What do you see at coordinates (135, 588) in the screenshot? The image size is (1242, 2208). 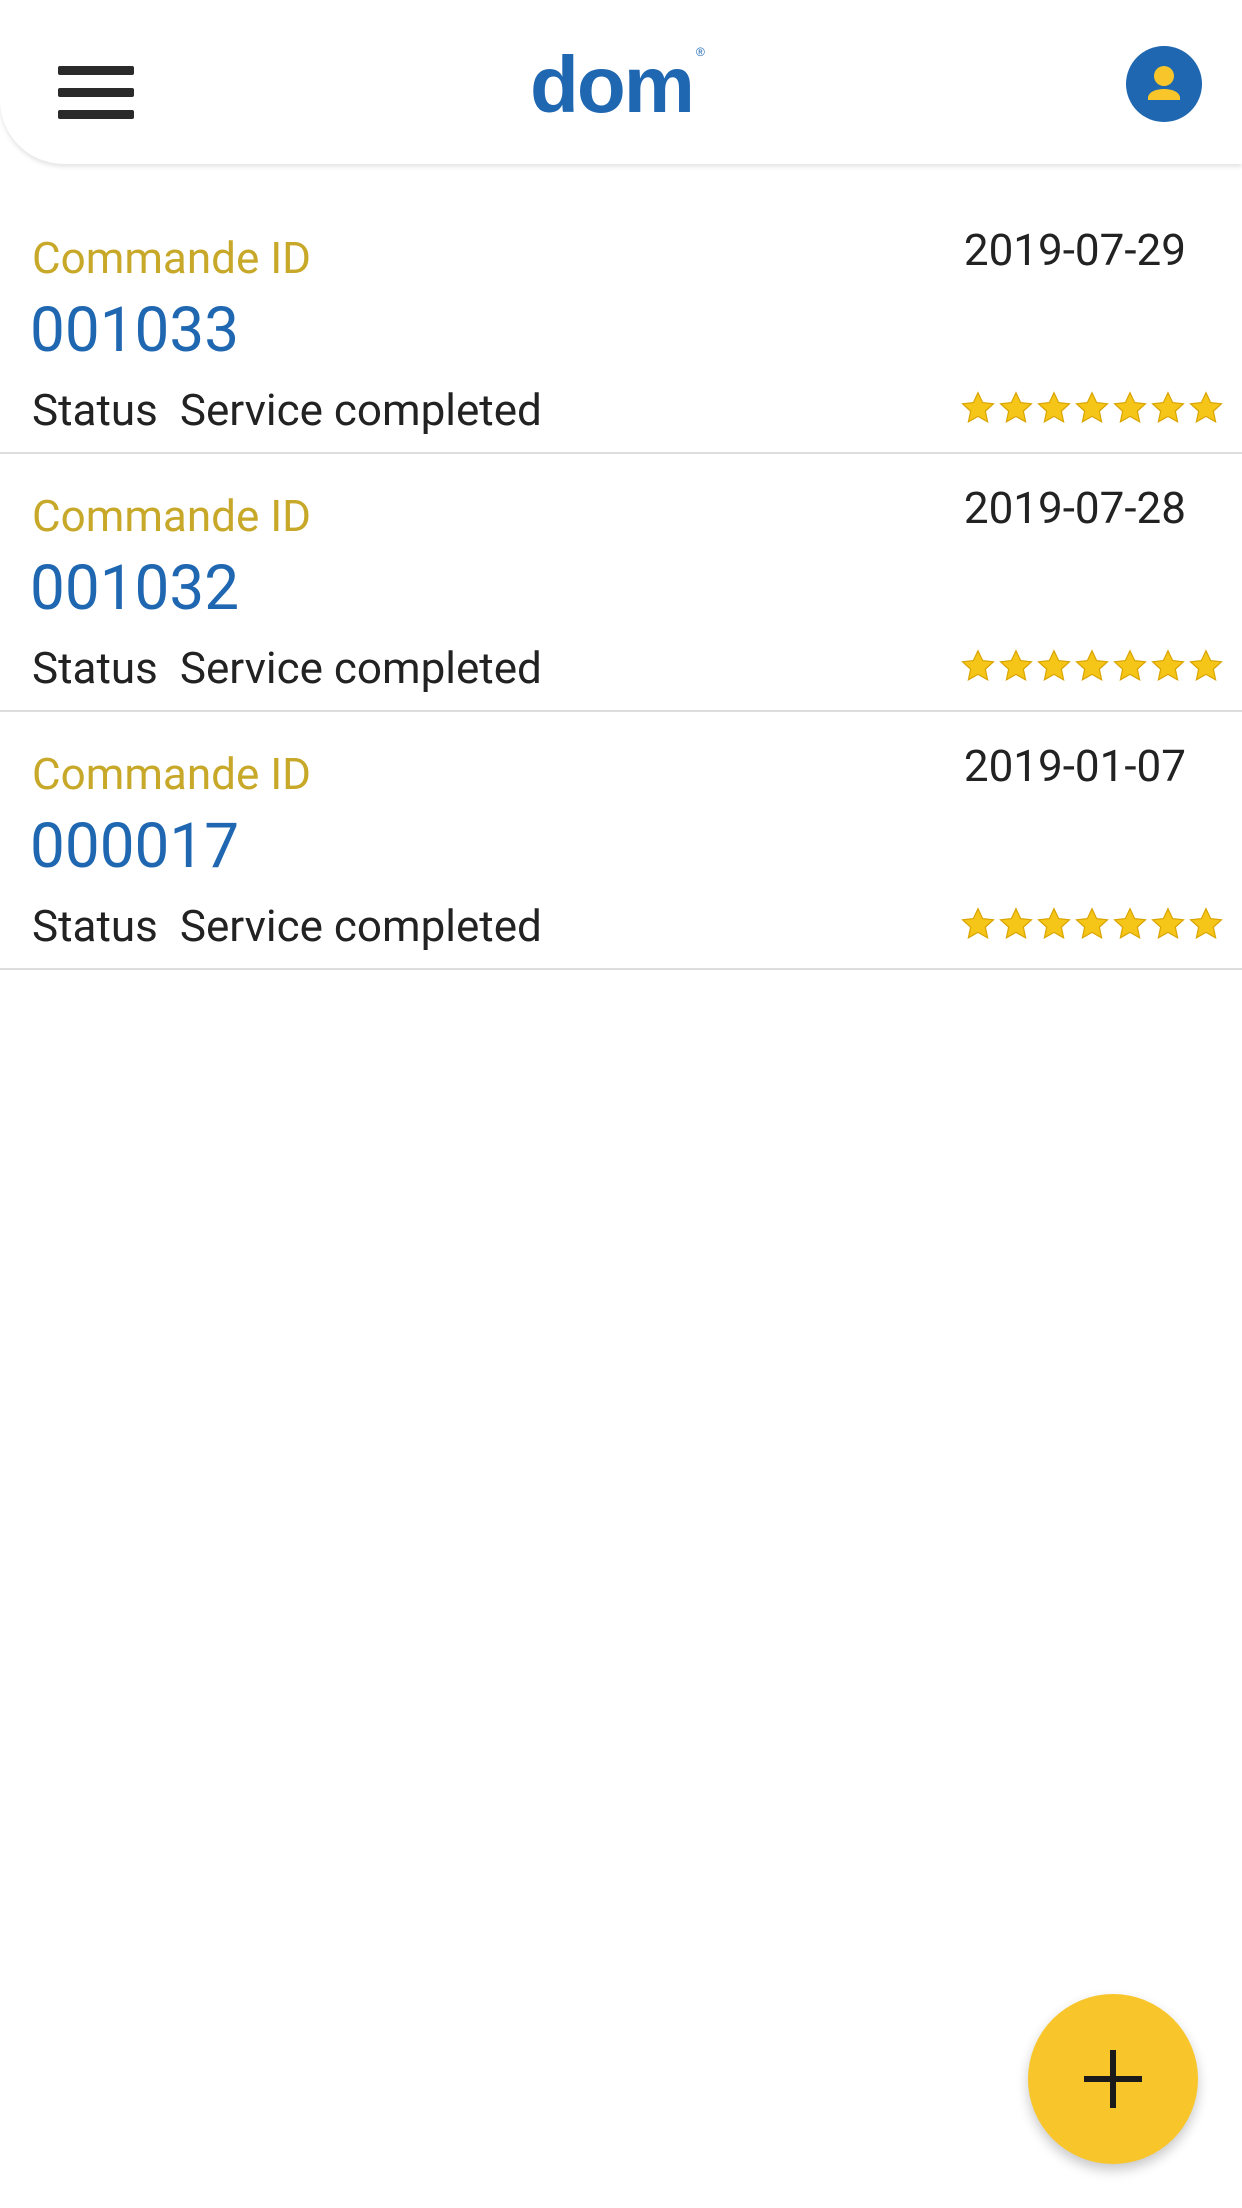 I see `order-id: 001032` at bounding box center [135, 588].